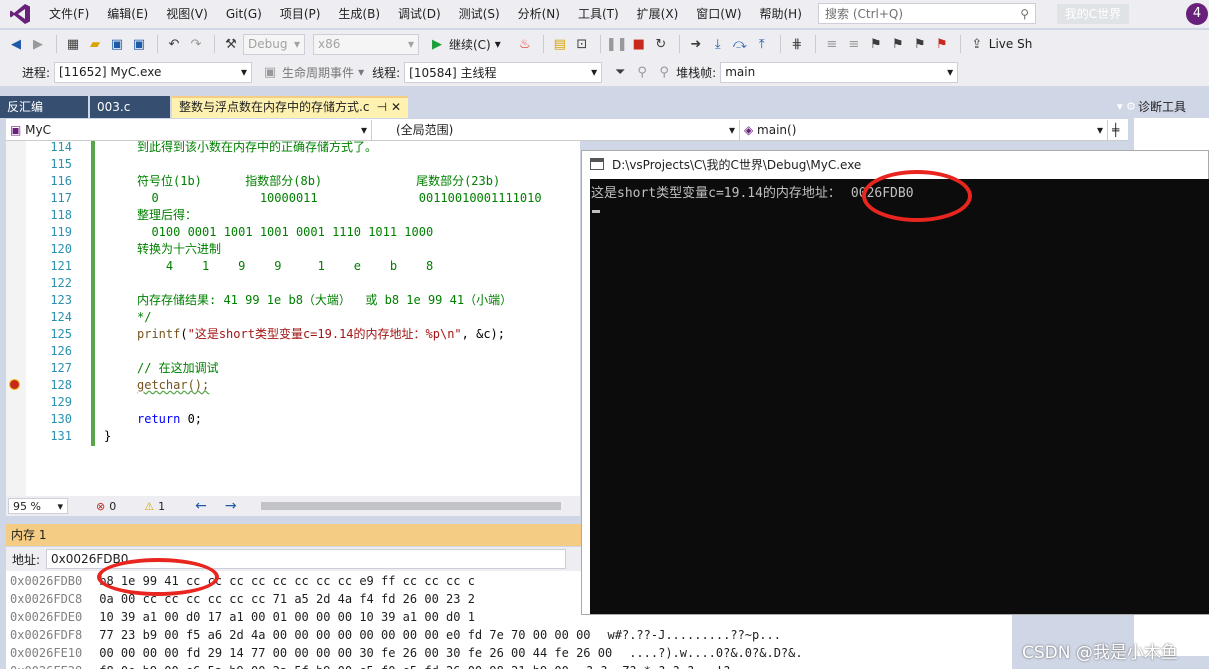  What do you see at coordinates (1011, 44) in the screenshot?
I see `live-share-button: Live Sh` at bounding box center [1011, 44].